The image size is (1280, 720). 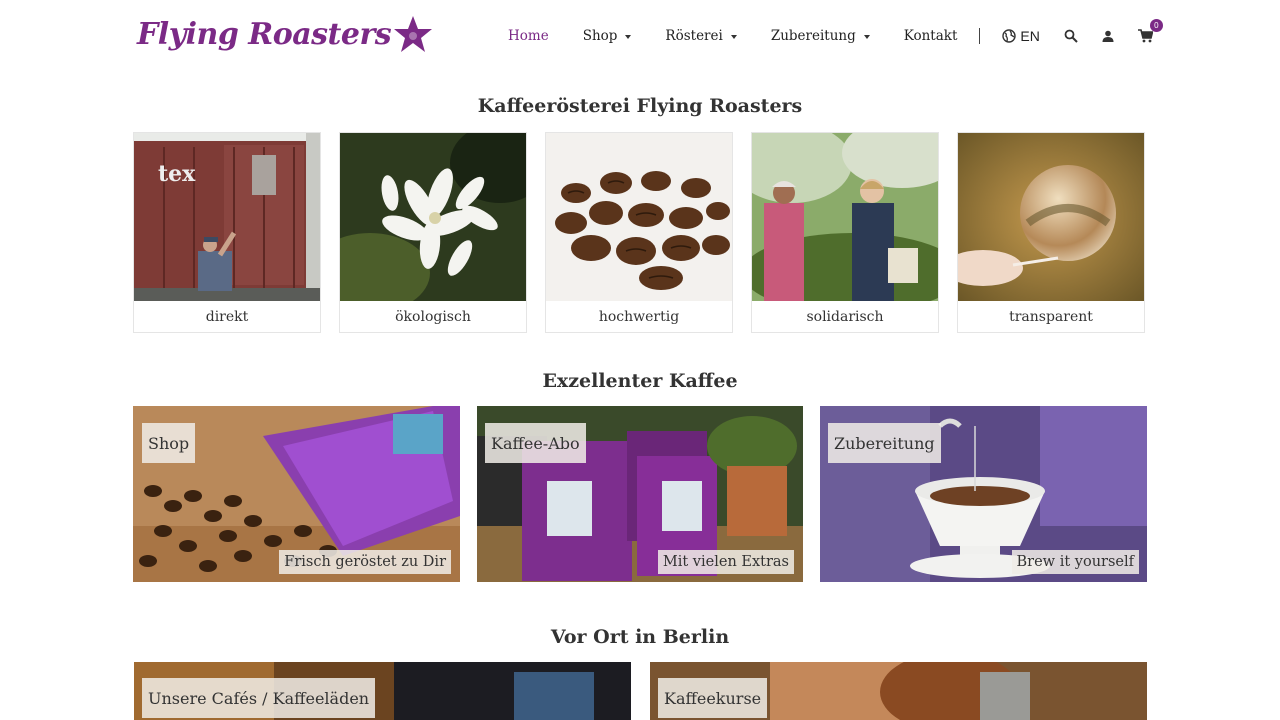 I want to click on nav-item-kontakt: Kontakt, so click(x=931, y=36).